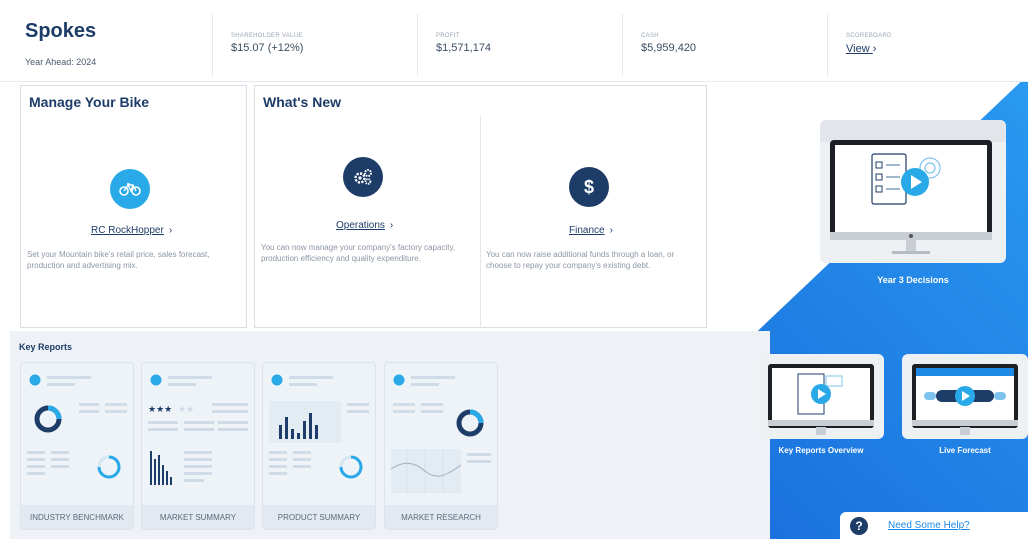 The height and width of the screenshot is (539, 1028). What do you see at coordinates (198, 429) in the screenshot?
I see `report-thumbnail: ★★★ ★★` at bounding box center [198, 429].